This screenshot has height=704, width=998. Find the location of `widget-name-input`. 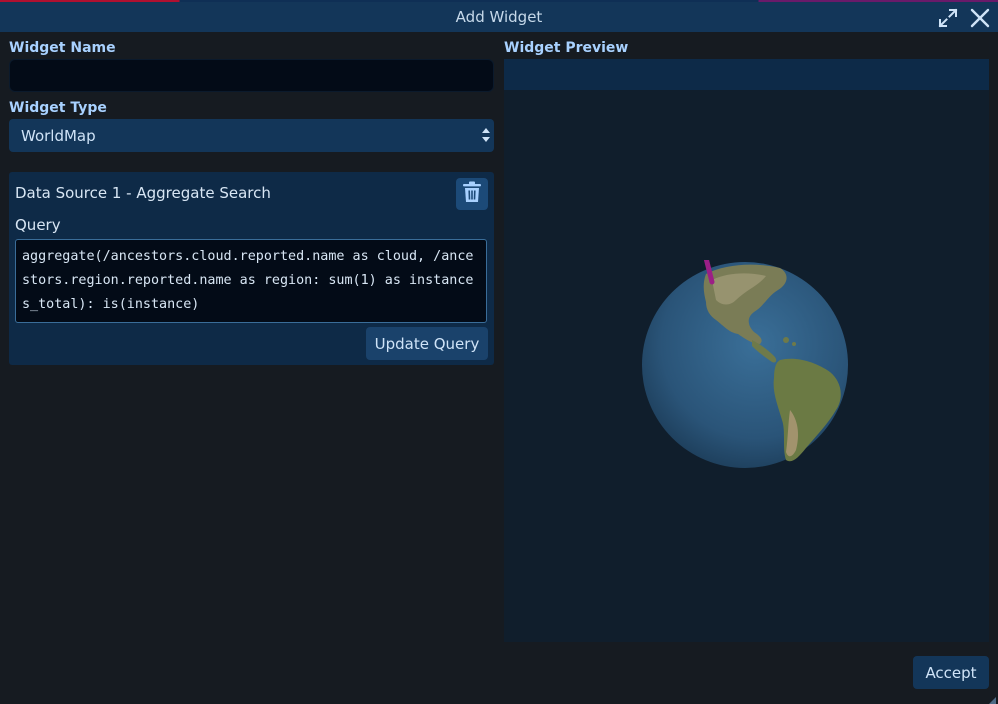

widget-name-input is located at coordinates (251, 75).